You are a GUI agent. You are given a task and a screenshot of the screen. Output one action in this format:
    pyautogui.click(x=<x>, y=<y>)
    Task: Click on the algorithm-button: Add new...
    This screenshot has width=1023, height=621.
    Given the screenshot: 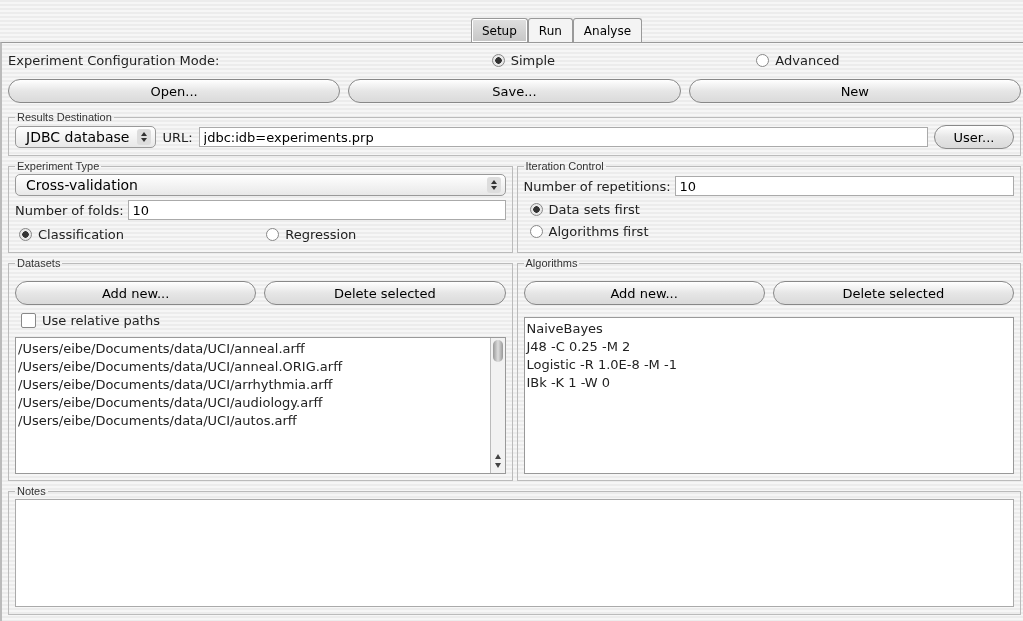 What is the action you would take?
    pyautogui.click(x=644, y=293)
    